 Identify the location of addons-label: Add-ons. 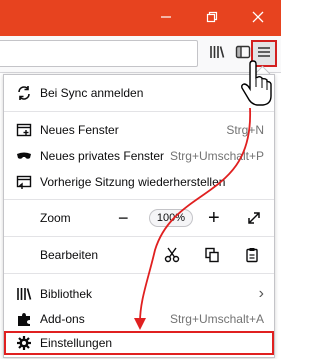
(62, 319).